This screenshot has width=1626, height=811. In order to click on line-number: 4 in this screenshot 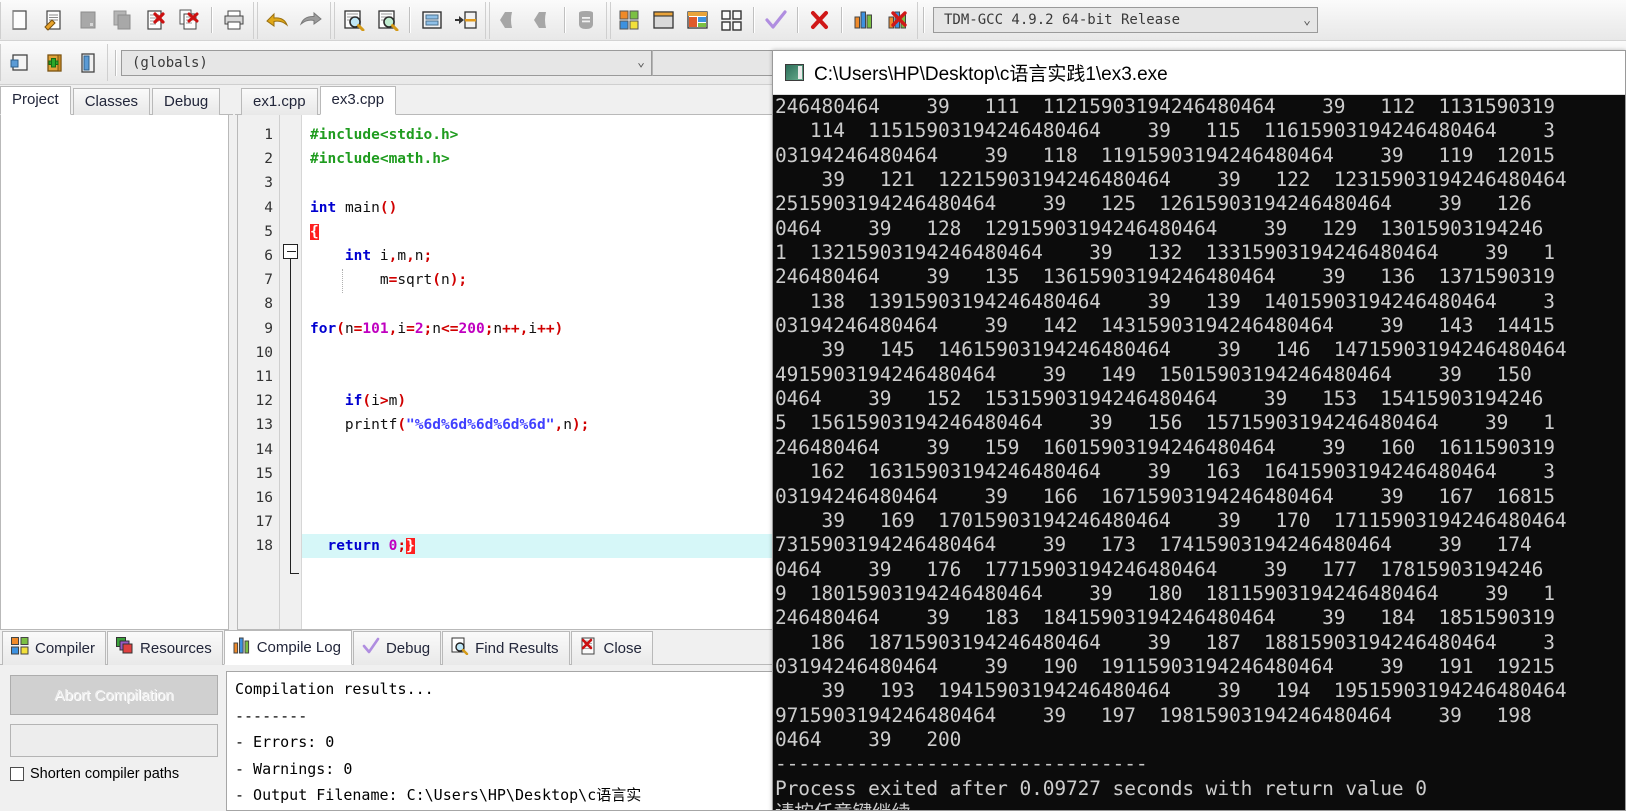, I will do `click(268, 207)`.